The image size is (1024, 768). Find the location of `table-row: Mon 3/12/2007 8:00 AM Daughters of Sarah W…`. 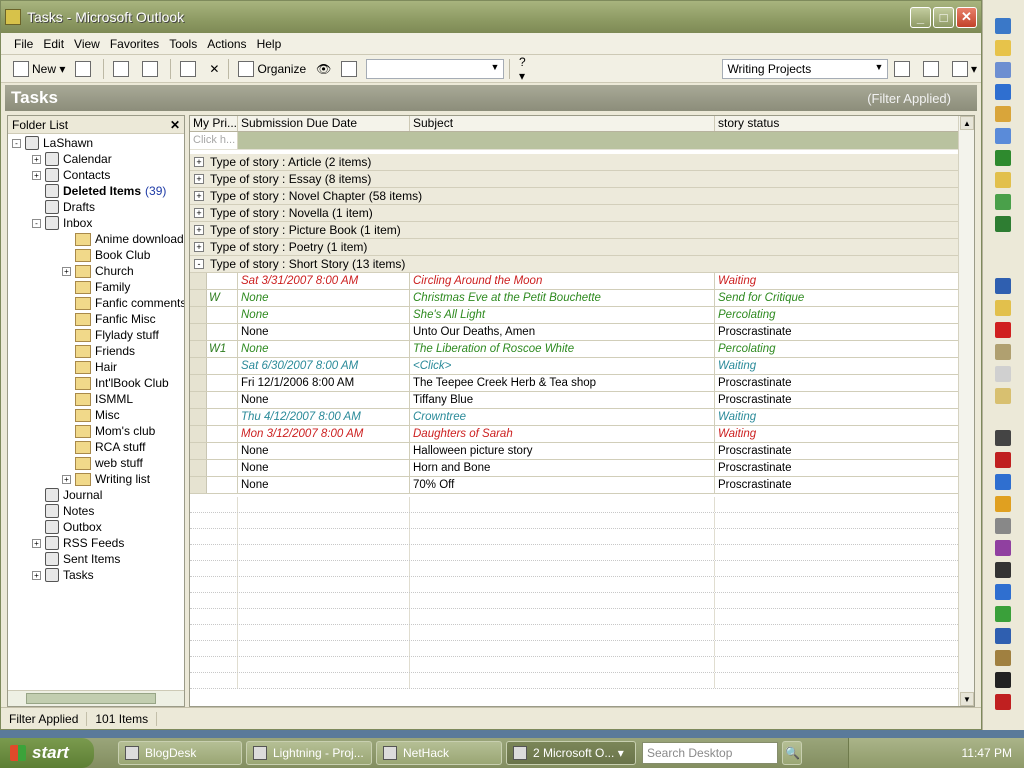

table-row: Mon 3/12/2007 8:00 AM Daughters of Sarah W… is located at coordinates (582, 434).